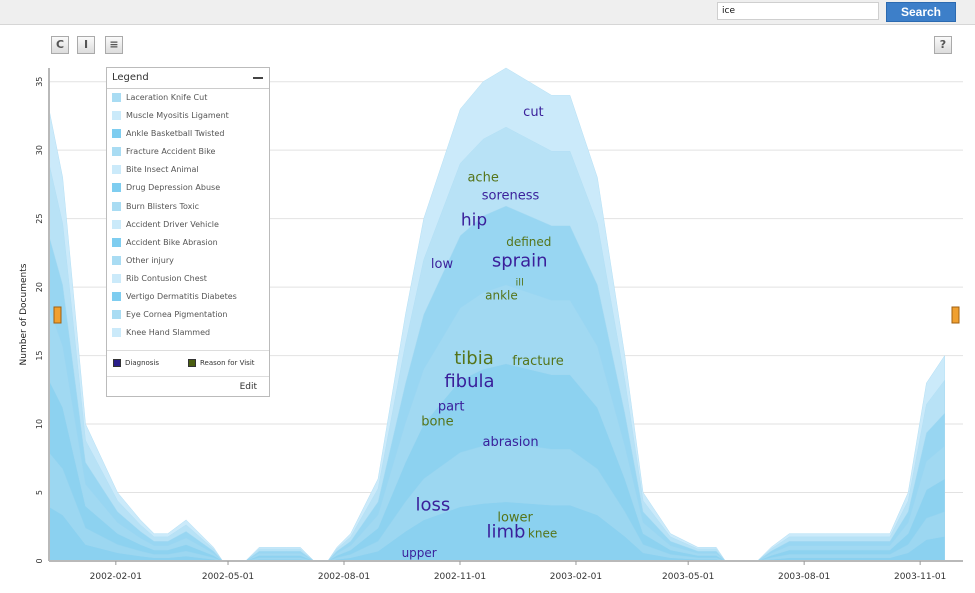 The height and width of the screenshot is (593, 975). I want to click on term-label: soreness, so click(511, 195).